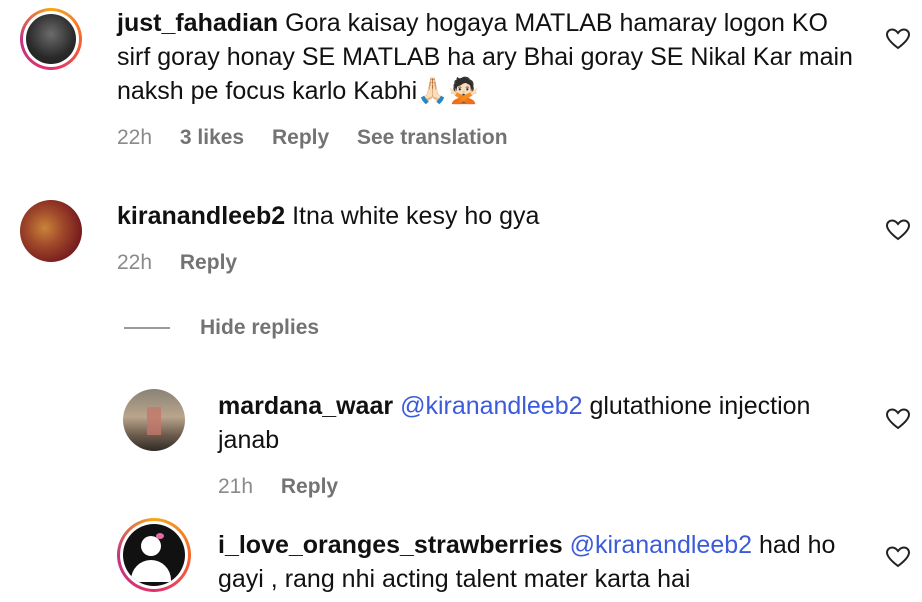 Image resolution: width=922 pixels, height=602 pixels. Describe the element at coordinates (201, 216) in the screenshot. I see `username: kiranandleeb2` at that location.